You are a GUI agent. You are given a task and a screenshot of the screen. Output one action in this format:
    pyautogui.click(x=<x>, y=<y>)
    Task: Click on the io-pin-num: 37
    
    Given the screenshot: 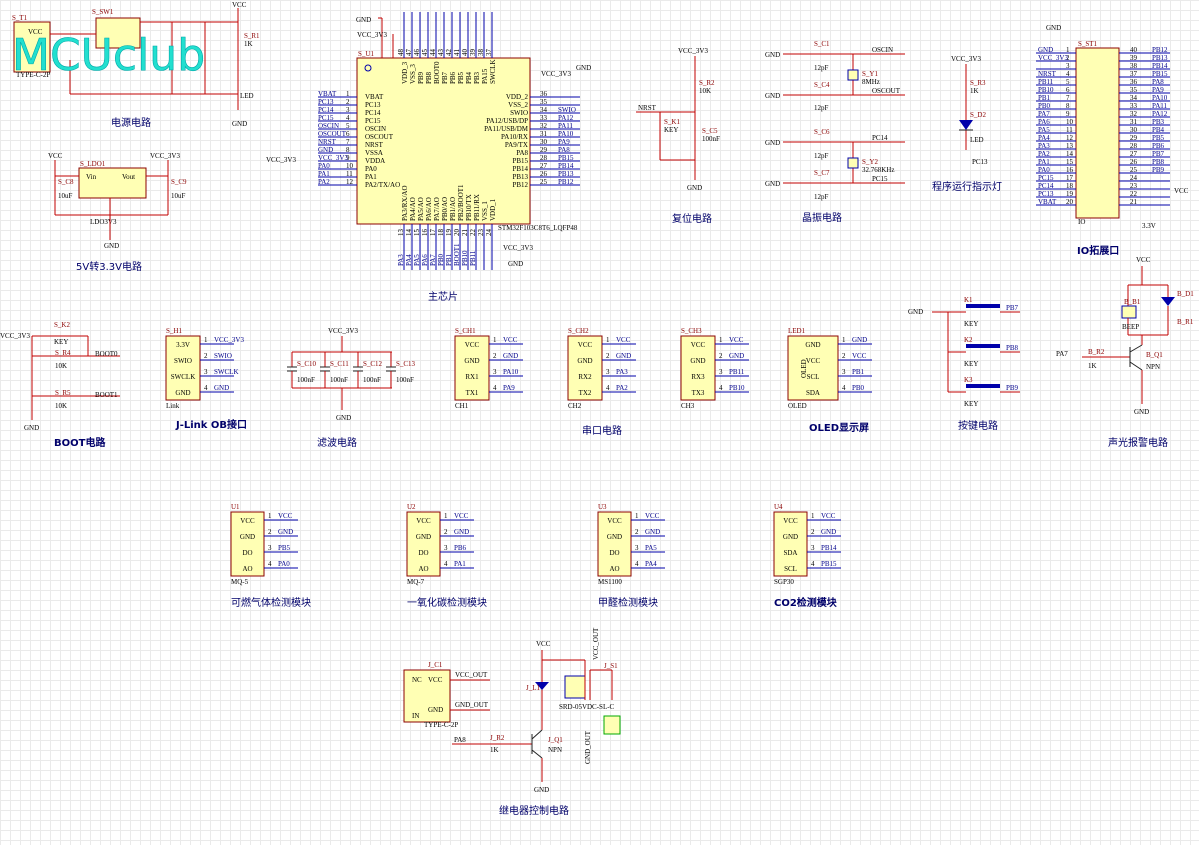 What is the action you would take?
    pyautogui.click(x=1134, y=74)
    